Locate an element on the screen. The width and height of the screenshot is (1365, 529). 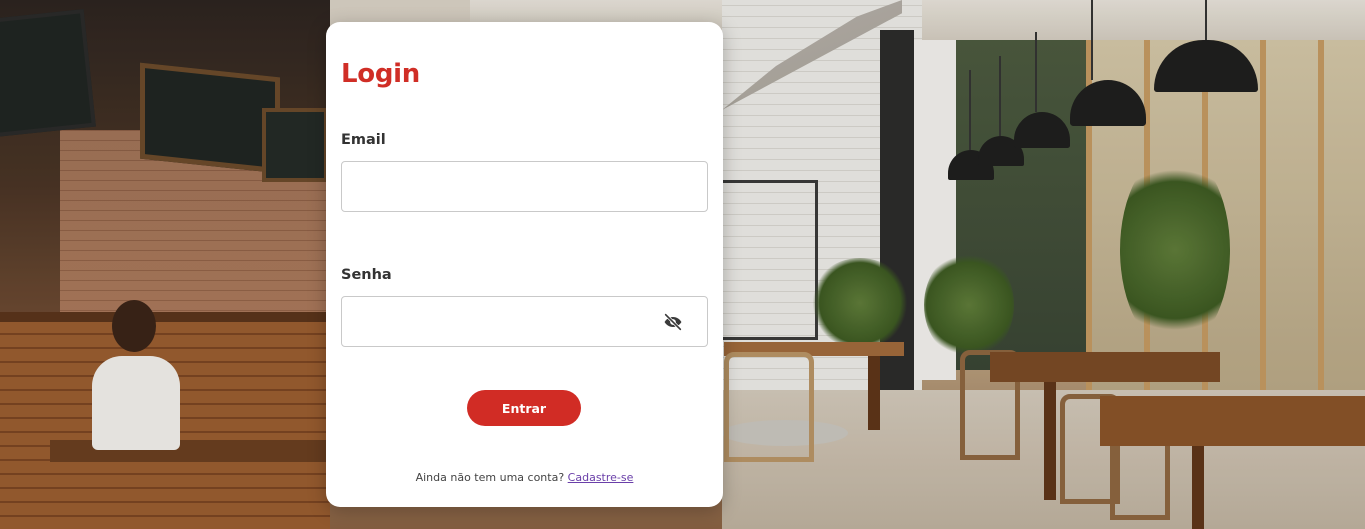
login-title: Login is located at coordinates (380, 74).